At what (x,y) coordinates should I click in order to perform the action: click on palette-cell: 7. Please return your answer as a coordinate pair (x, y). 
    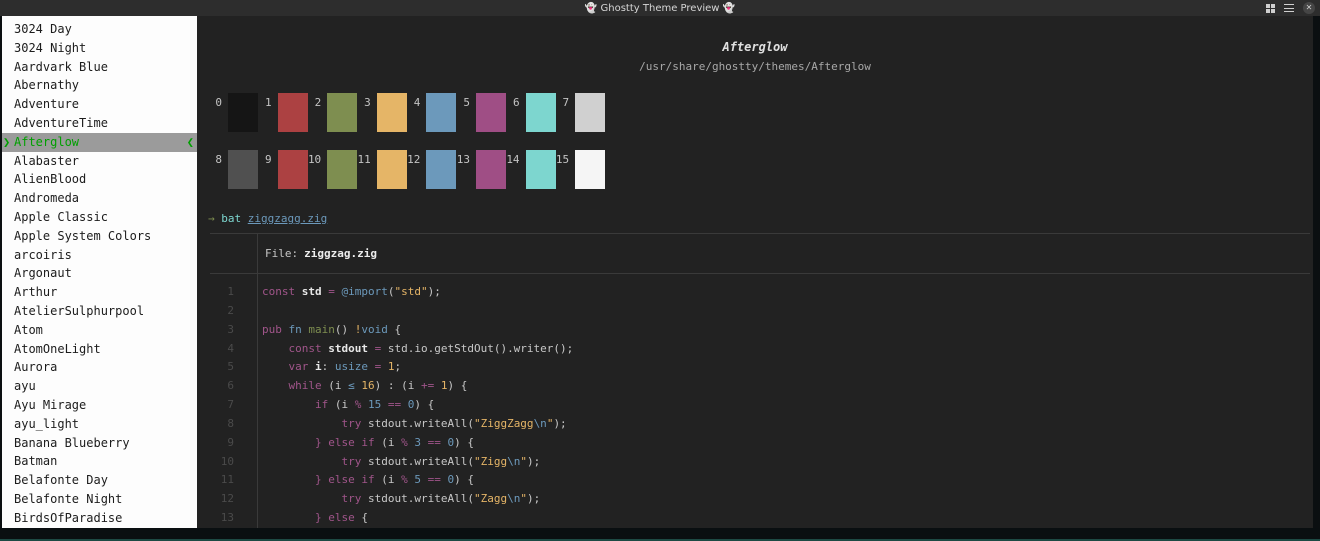
    Looking at the image, I should click on (580, 112).